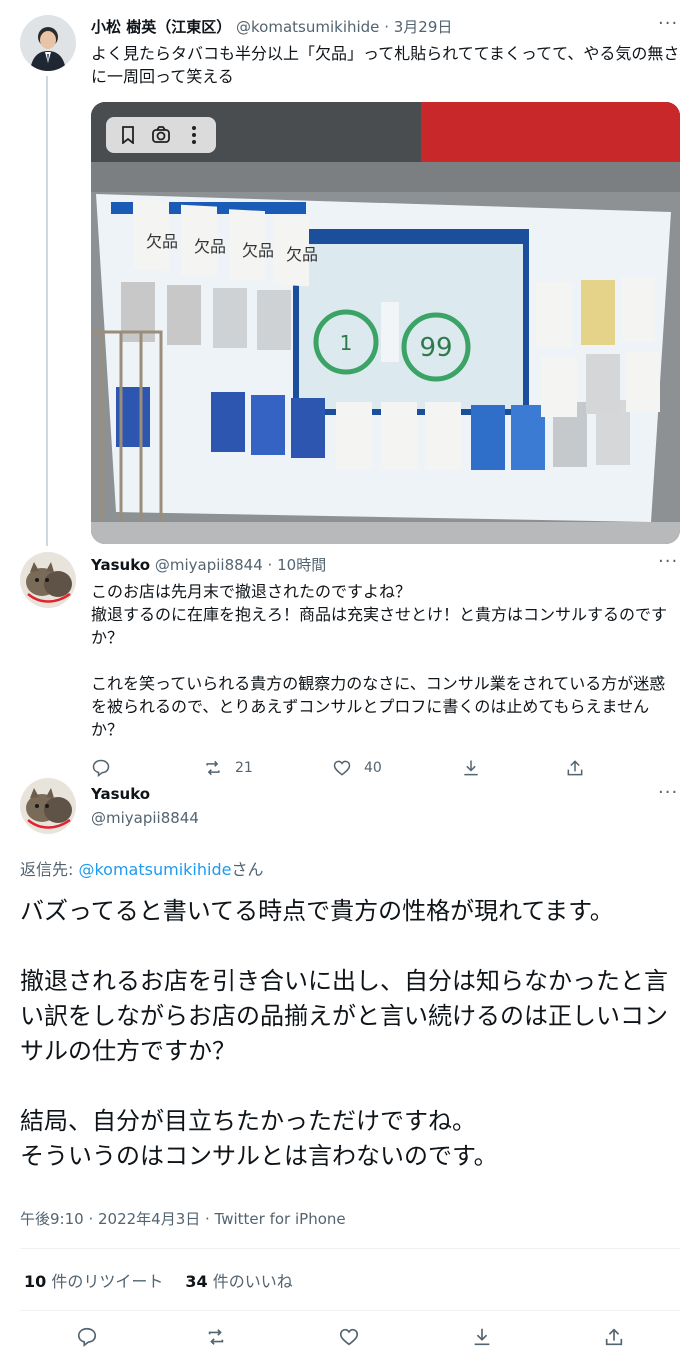 The image size is (700, 1366). Describe the element at coordinates (210, 246) in the screenshot. I see `sign-text-2: 欠品` at that location.